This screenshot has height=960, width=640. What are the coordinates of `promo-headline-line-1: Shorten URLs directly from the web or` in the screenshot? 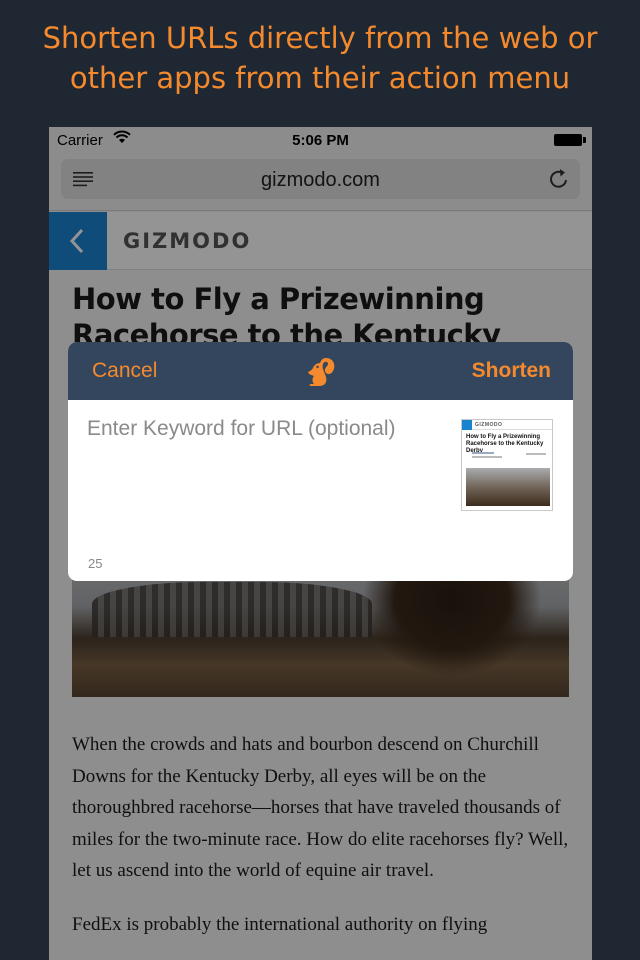 It's located at (320, 38).